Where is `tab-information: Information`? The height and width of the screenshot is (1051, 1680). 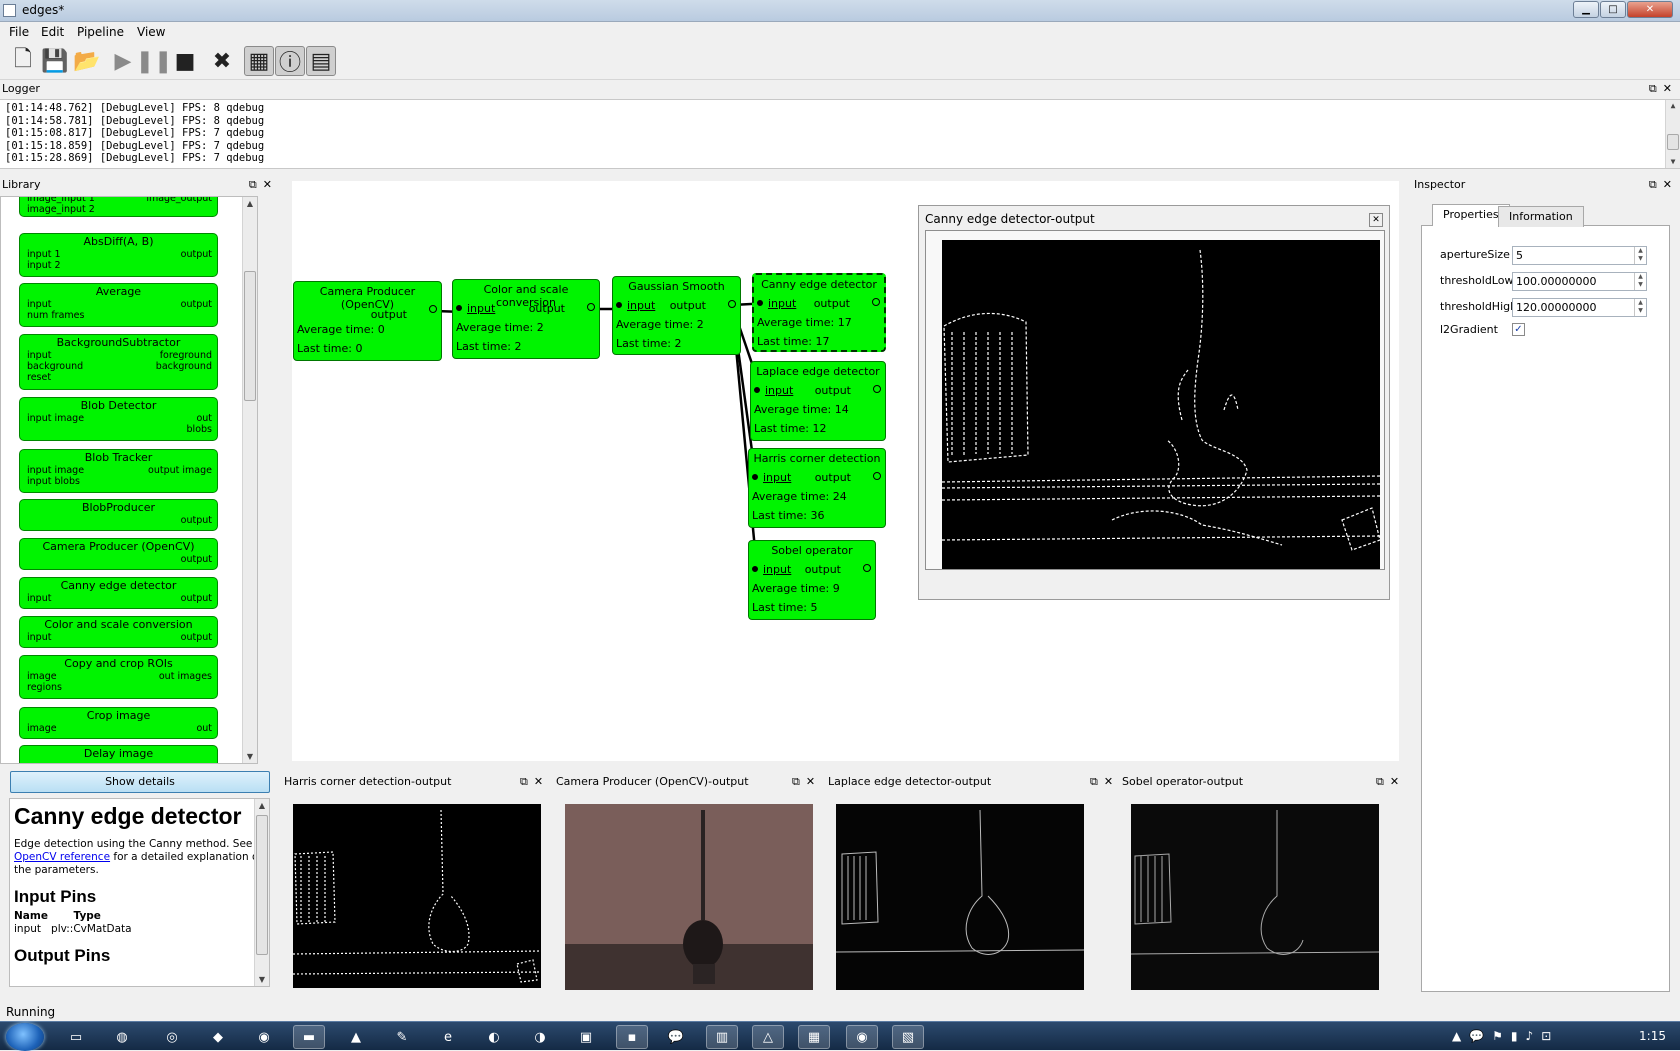 tab-information: Information is located at coordinates (1541, 216).